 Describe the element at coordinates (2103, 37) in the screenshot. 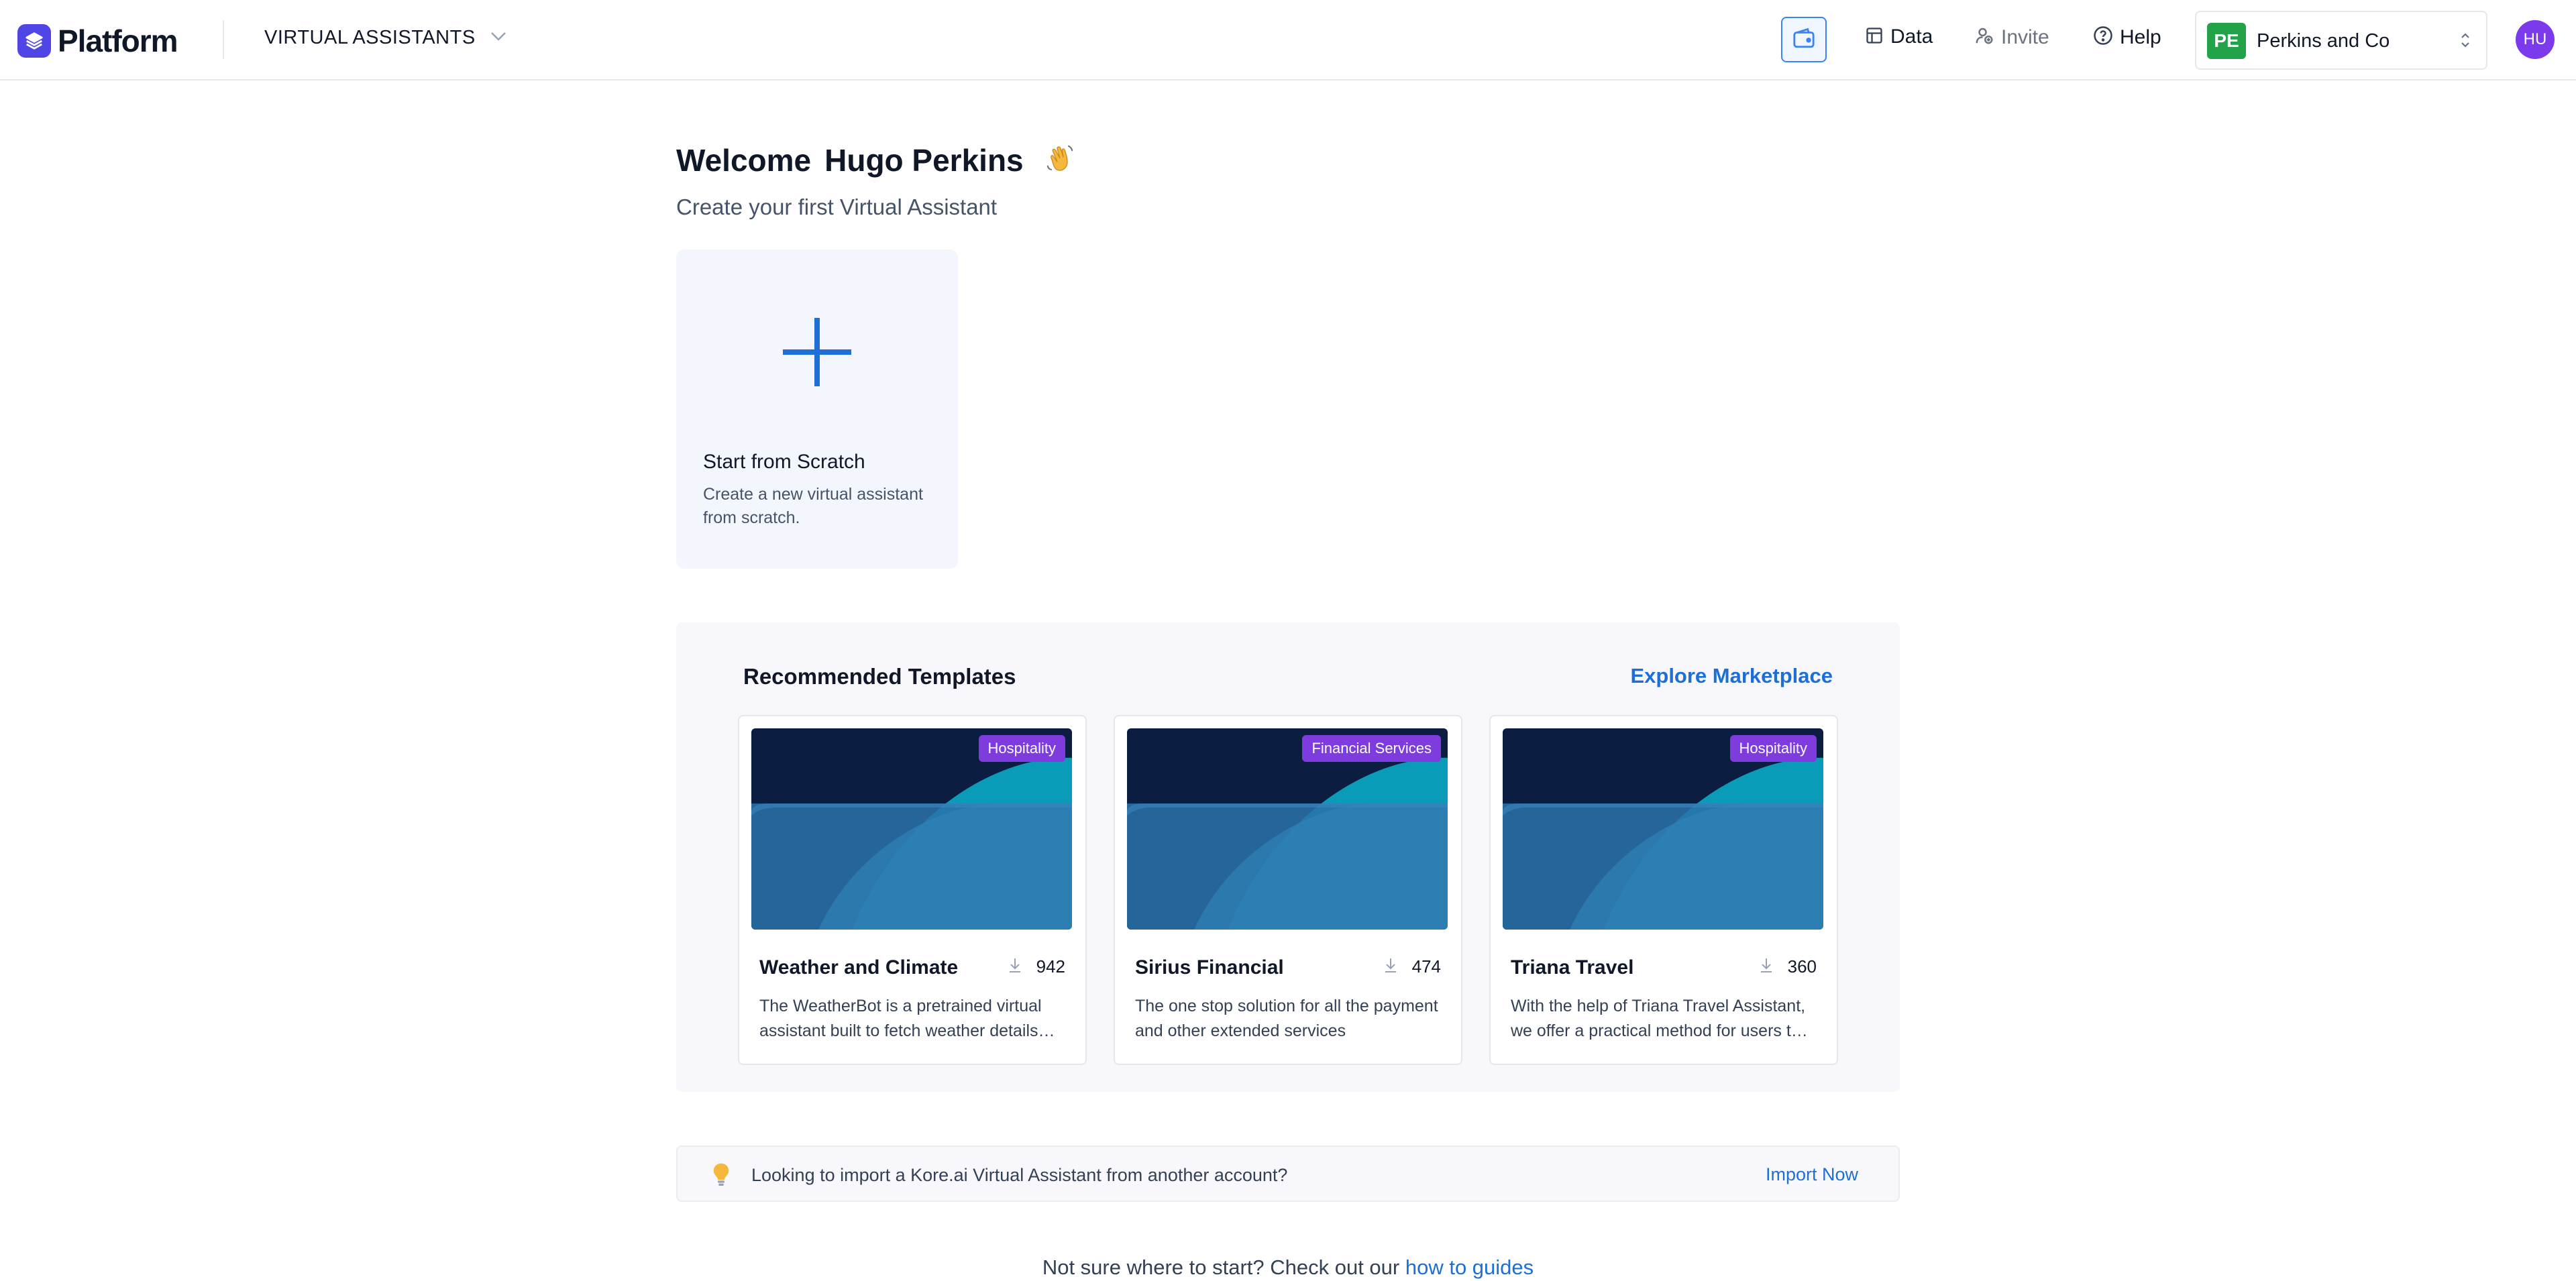

I see `help-circle-icon` at that location.